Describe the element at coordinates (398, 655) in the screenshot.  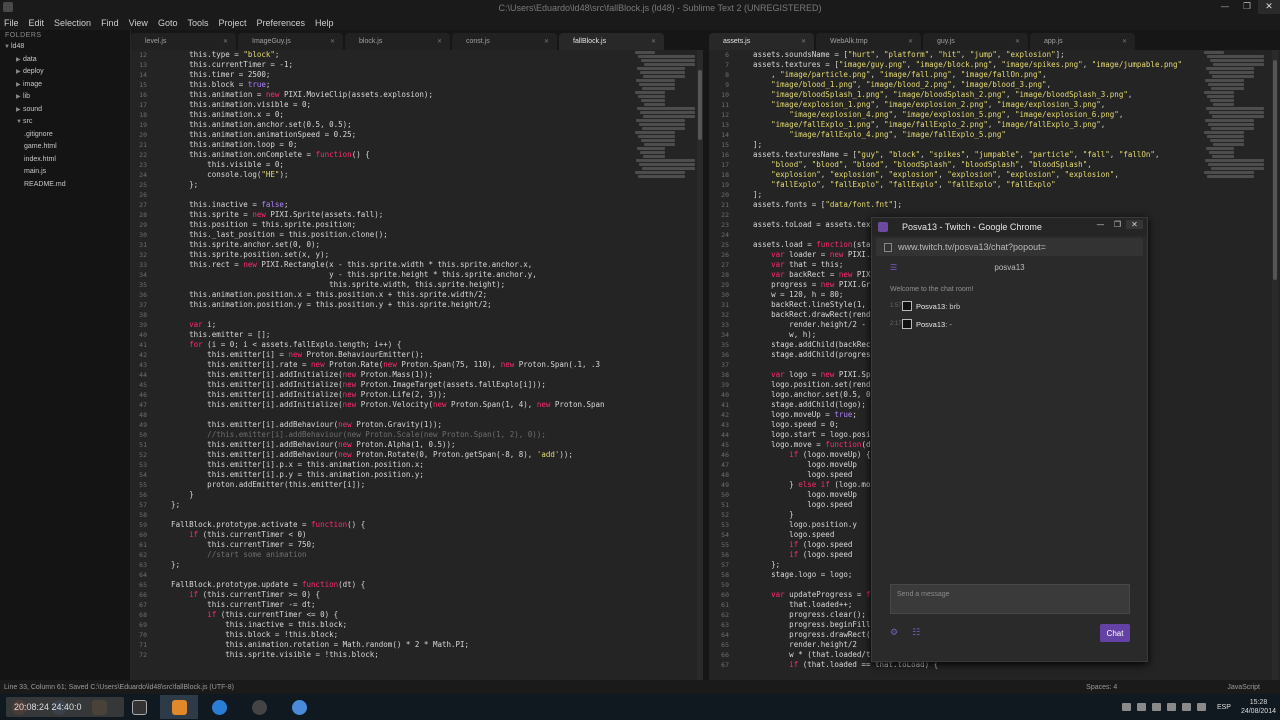
I see `left-code-line: this.sprite.visible = !this.block;` at that location.